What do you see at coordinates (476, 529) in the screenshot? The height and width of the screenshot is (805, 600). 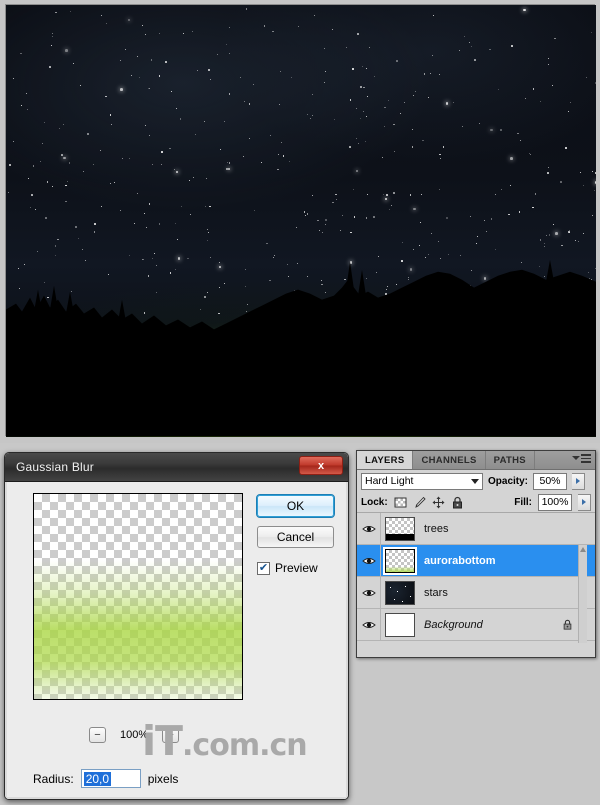 I see `layer-row-trees: trees` at bounding box center [476, 529].